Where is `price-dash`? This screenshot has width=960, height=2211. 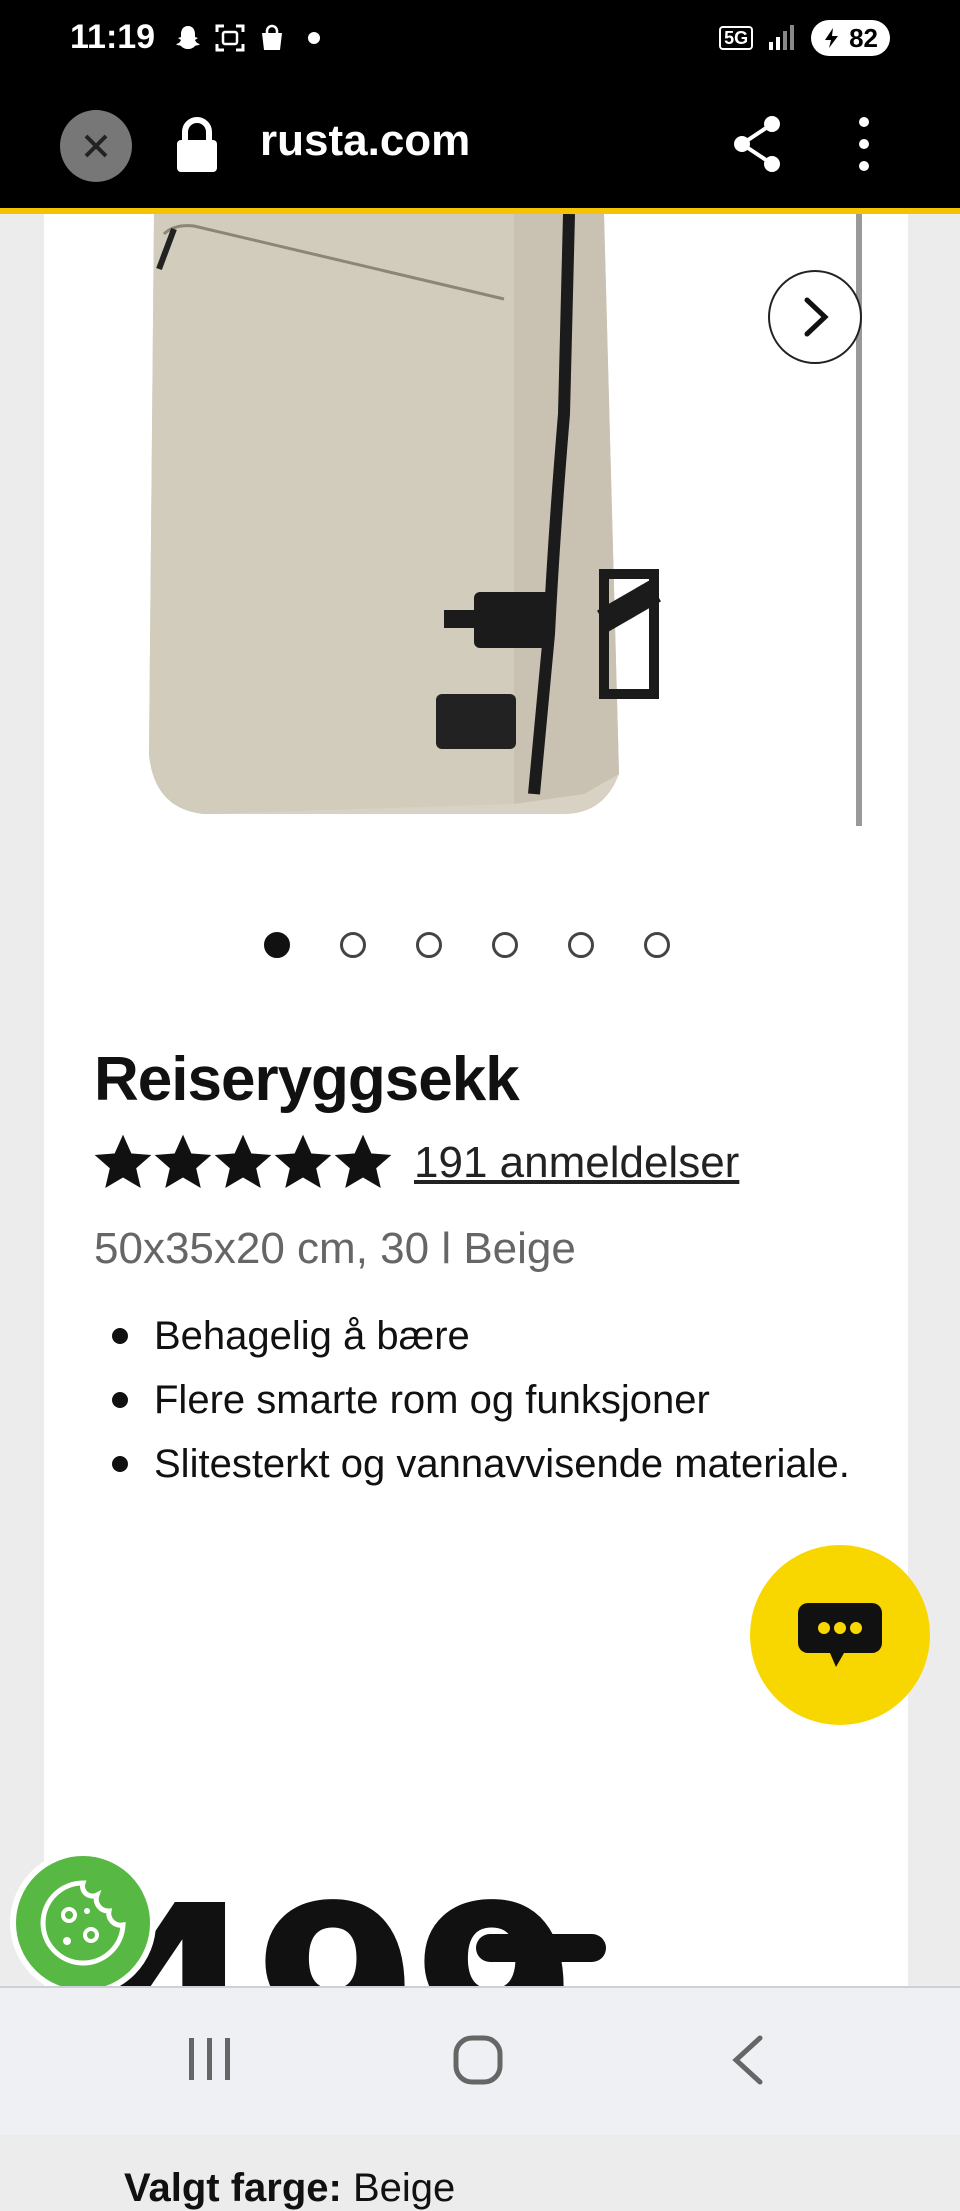
price-dash is located at coordinates (541, 1948).